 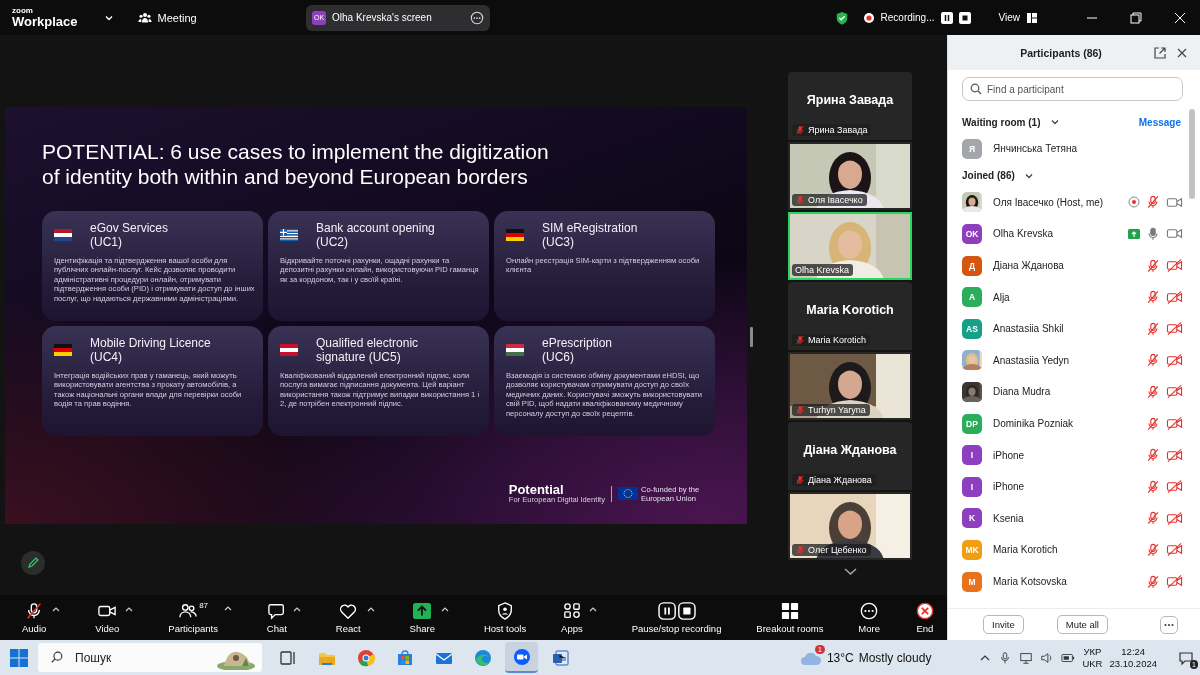 What do you see at coordinates (850, 316) in the screenshot?
I see `name-tile: Maria Korotich Maria Korotich` at bounding box center [850, 316].